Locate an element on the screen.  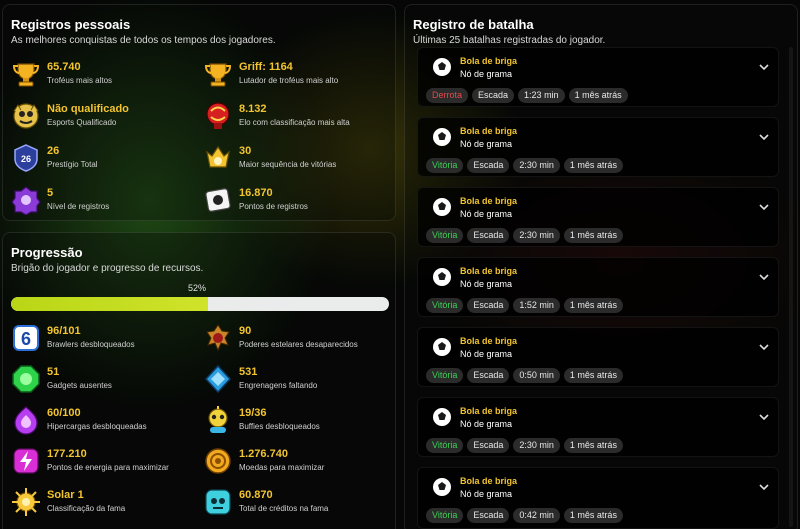
records-title: Registros pessoais is located at coordinates (71, 24).